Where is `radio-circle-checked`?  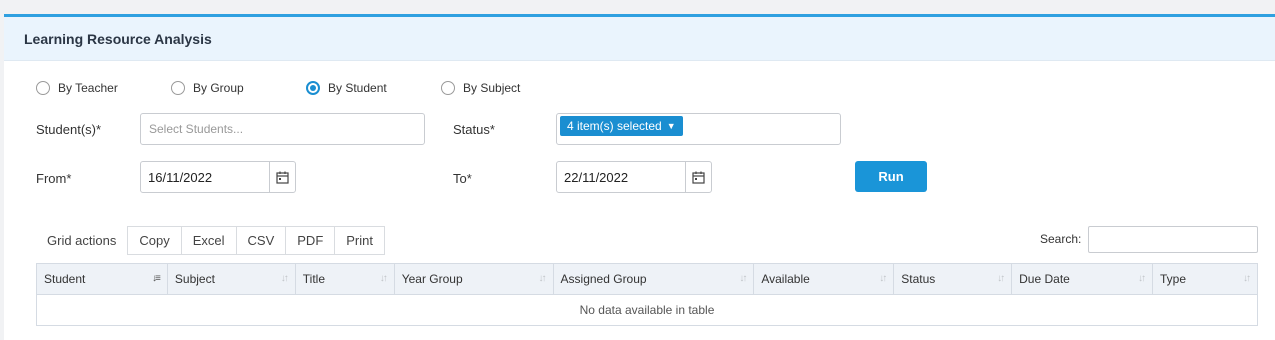 radio-circle-checked is located at coordinates (313, 88).